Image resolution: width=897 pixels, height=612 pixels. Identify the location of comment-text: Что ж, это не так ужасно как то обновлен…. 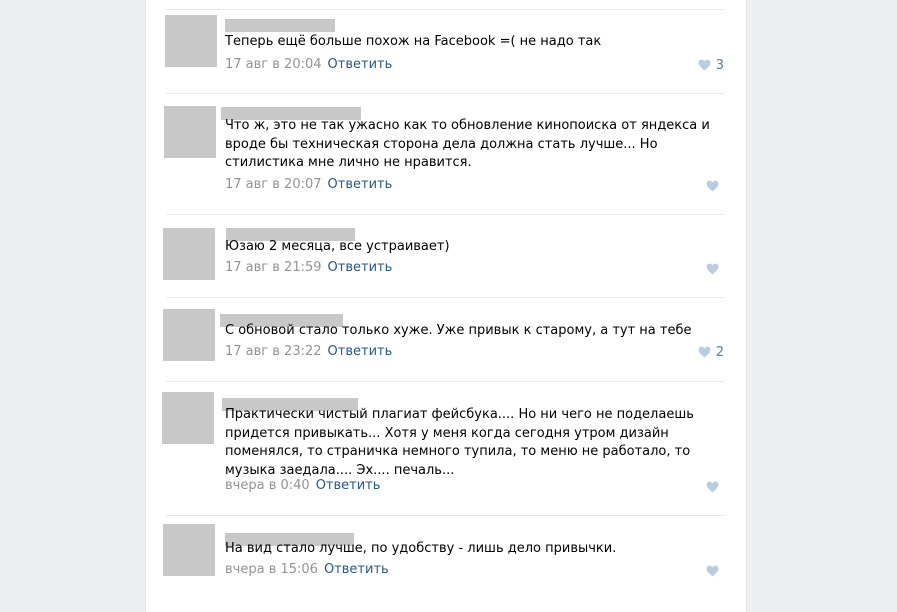
(467, 144).